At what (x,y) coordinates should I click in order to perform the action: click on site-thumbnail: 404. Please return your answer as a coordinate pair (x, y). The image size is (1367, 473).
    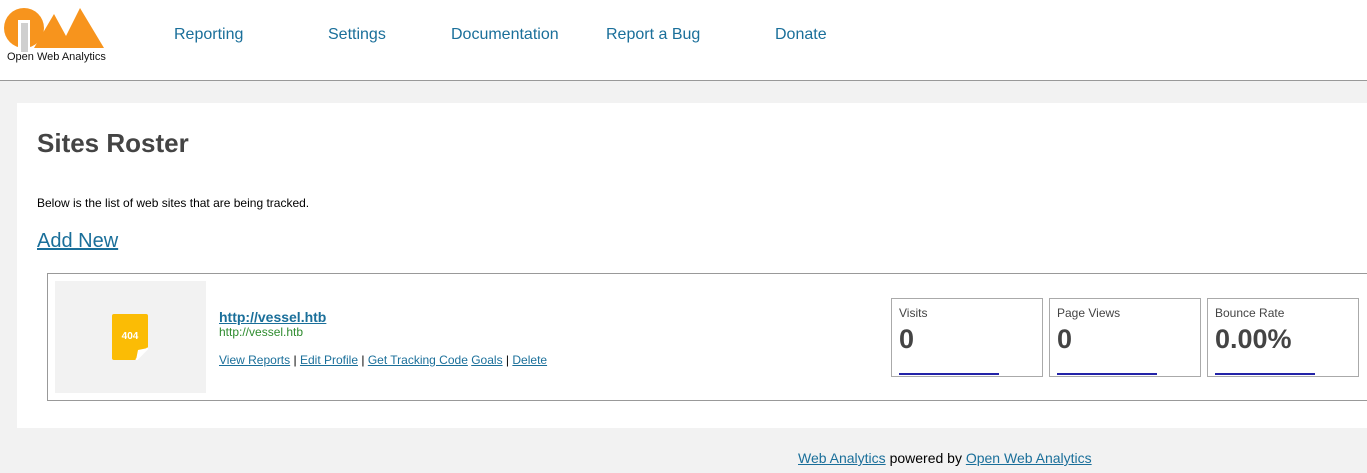
    Looking at the image, I should click on (130, 337).